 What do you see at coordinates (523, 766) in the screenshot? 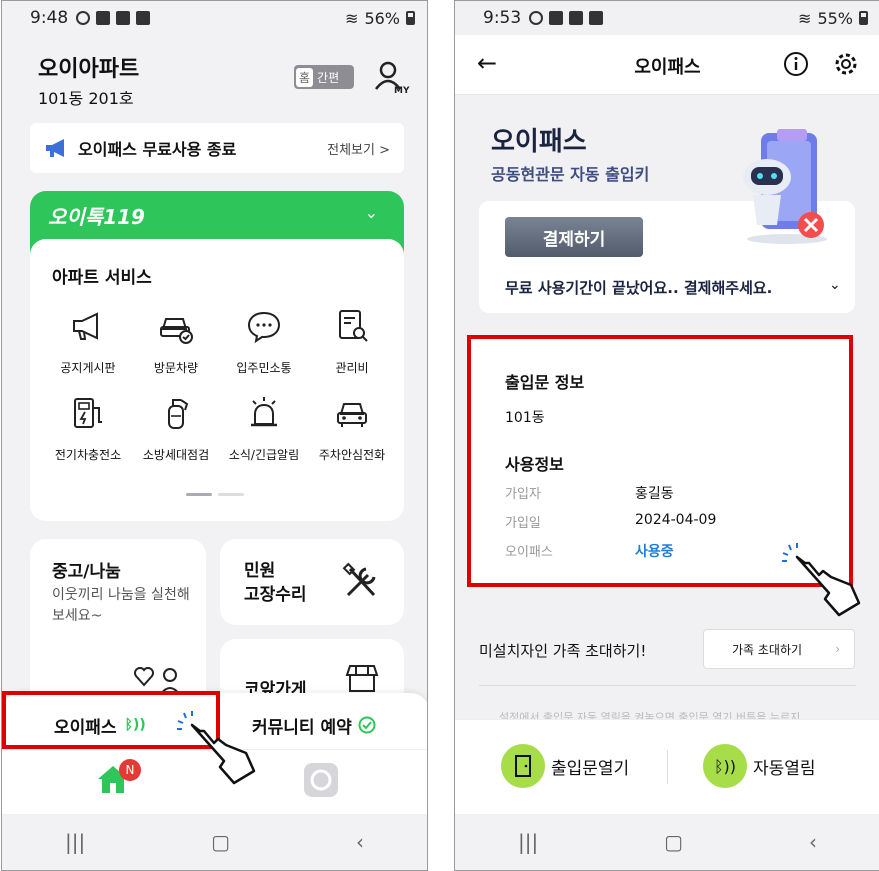
I see `door-icon` at bounding box center [523, 766].